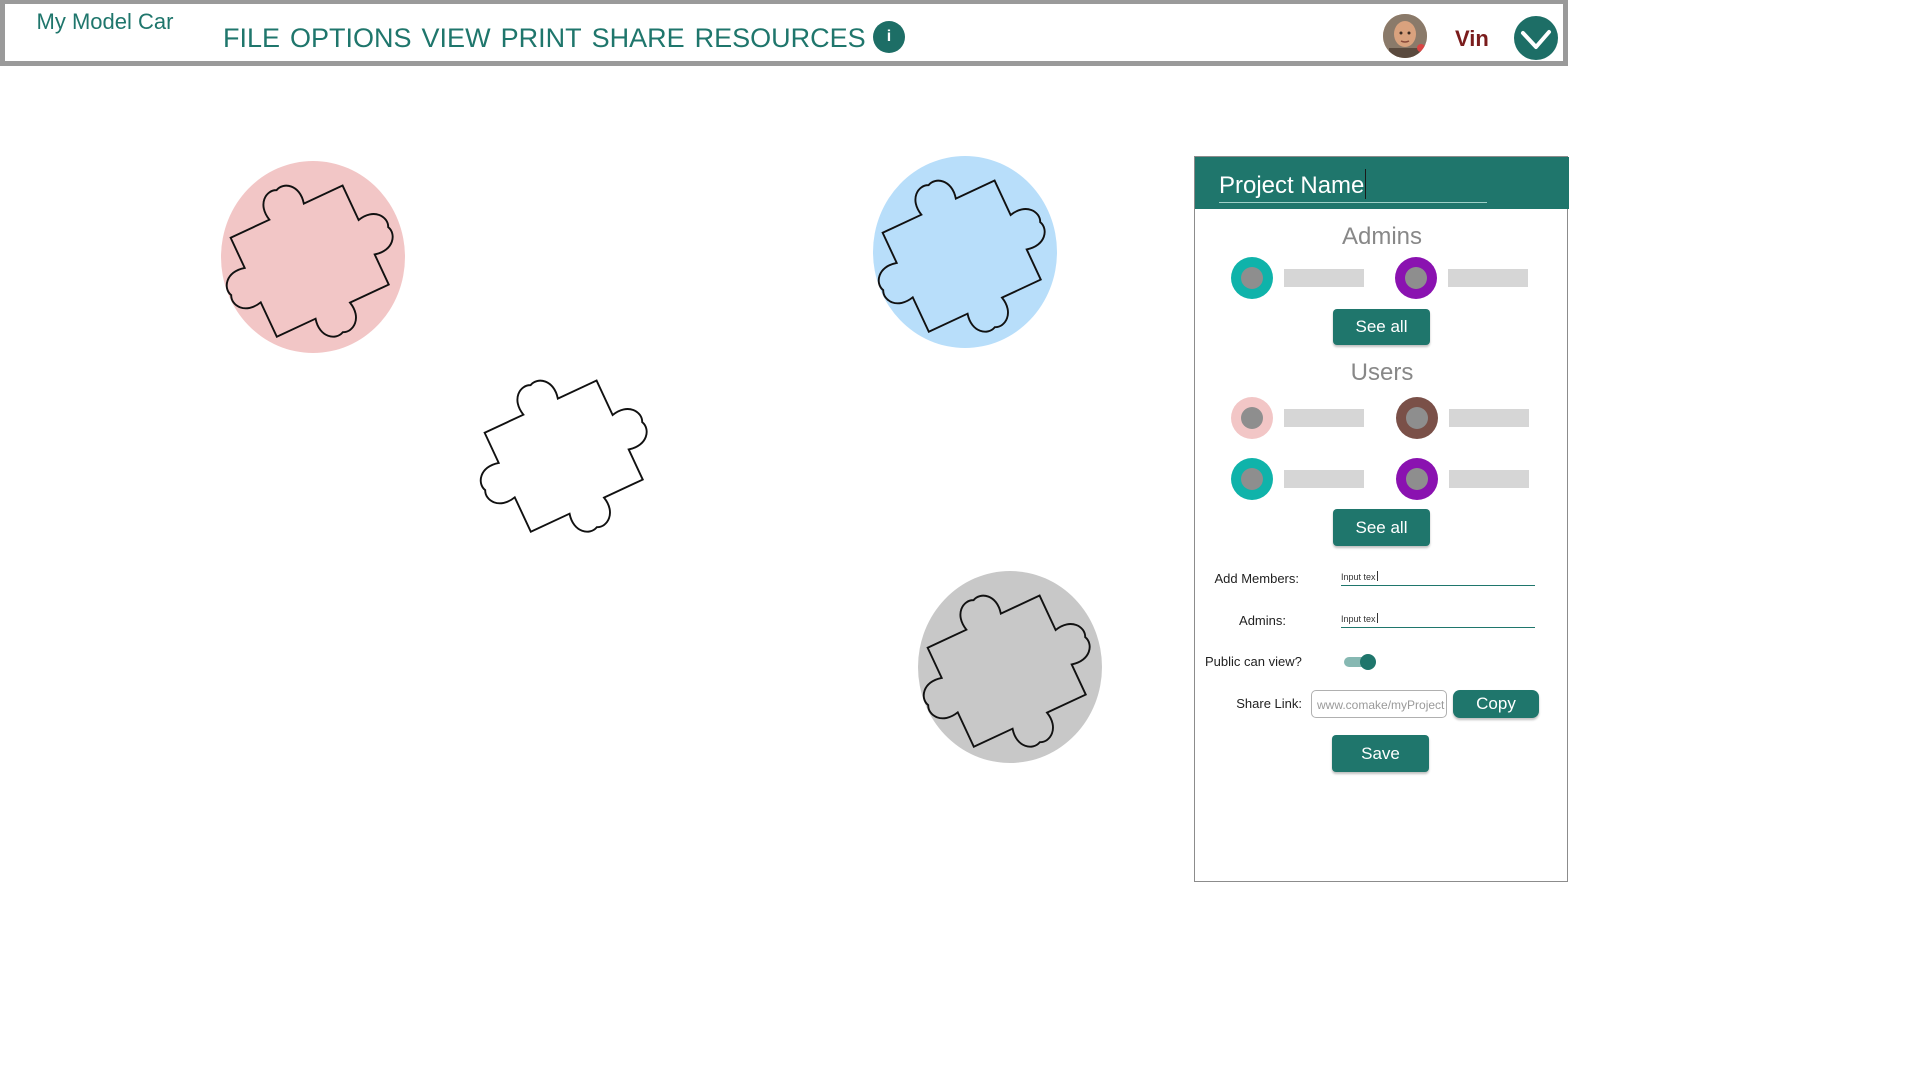 This screenshot has height=1080, width=1920. I want to click on public-view-toggle, so click(1360, 662).